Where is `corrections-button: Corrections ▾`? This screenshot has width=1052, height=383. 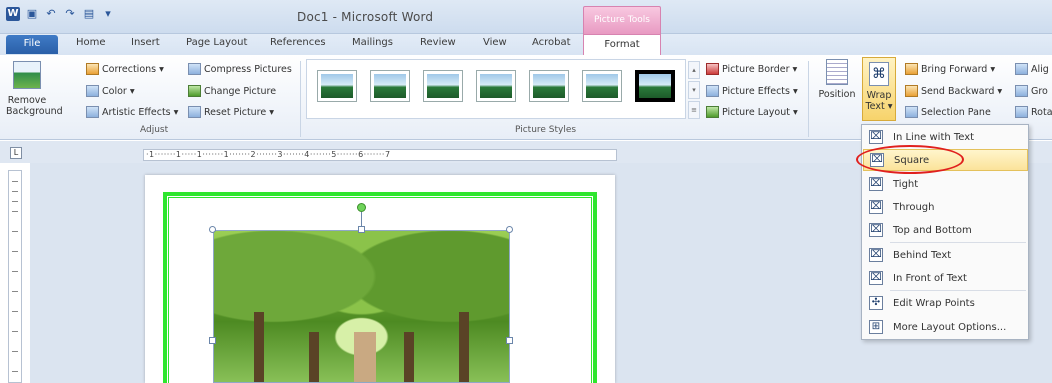 corrections-button: Corrections ▾ is located at coordinates (125, 69).